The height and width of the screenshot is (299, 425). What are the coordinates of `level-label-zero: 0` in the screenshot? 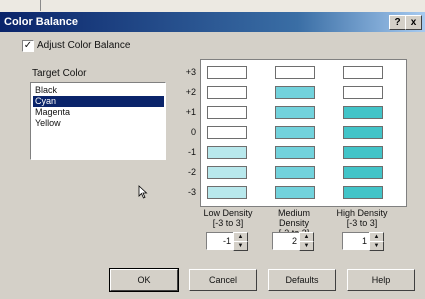 It's located at (193, 132).